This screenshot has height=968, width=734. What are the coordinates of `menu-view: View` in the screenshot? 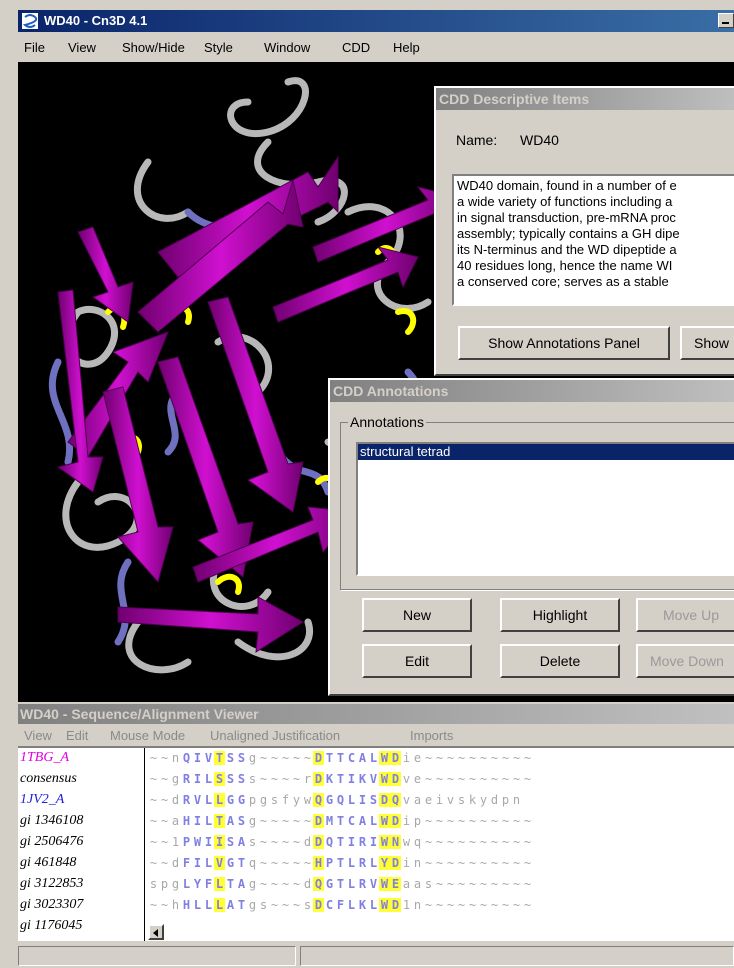 It's located at (82, 47).